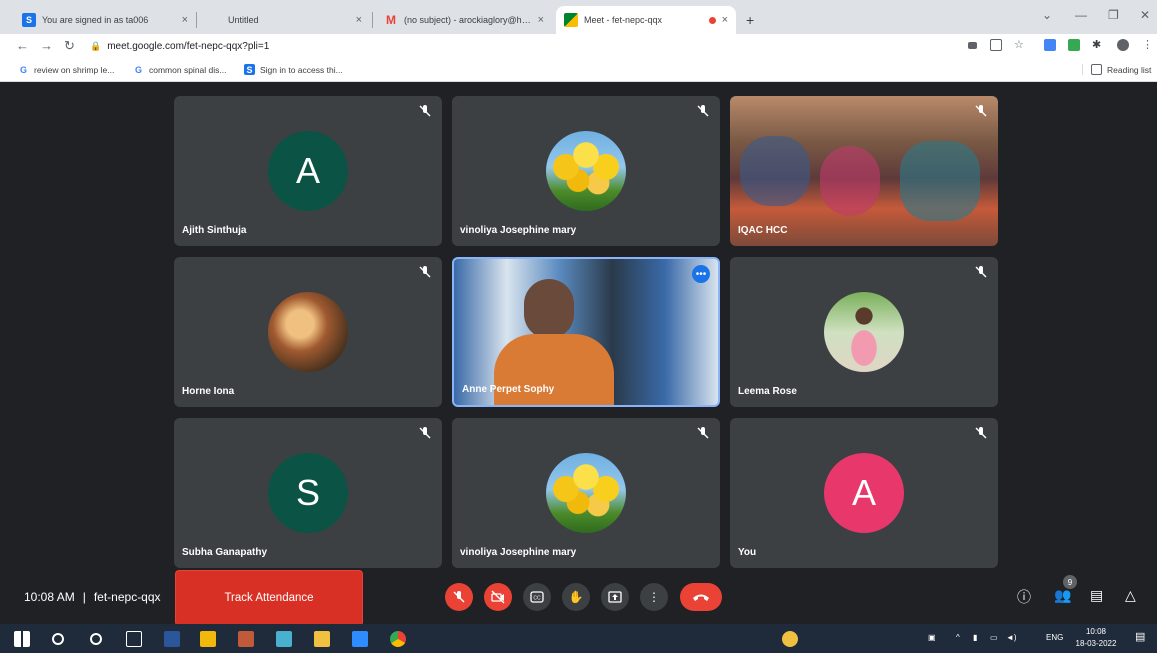  What do you see at coordinates (767, 391) in the screenshot?
I see `participant-name: Leema Rose` at bounding box center [767, 391].